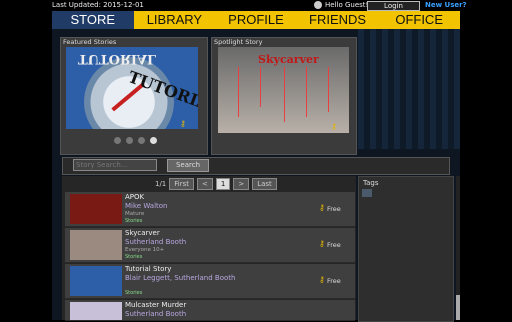 The width and height of the screenshot is (512, 322). What do you see at coordinates (409, 89) in the screenshot?
I see `bookshelf-background` at bounding box center [409, 89].